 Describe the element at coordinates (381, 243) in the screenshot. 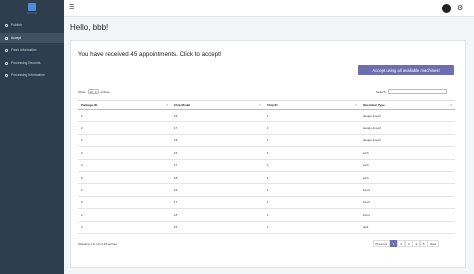

I see `previous-button: Previous` at that location.